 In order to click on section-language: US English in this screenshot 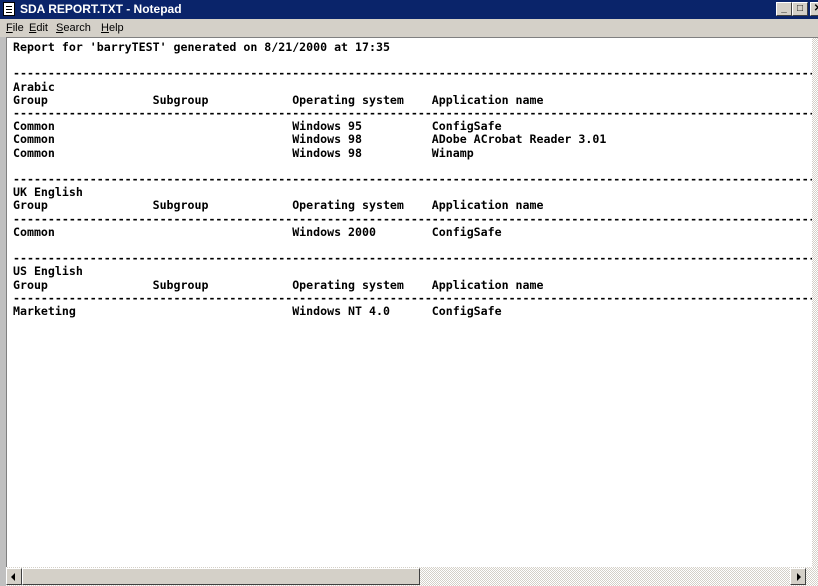, I will do `click(48, 271)`.